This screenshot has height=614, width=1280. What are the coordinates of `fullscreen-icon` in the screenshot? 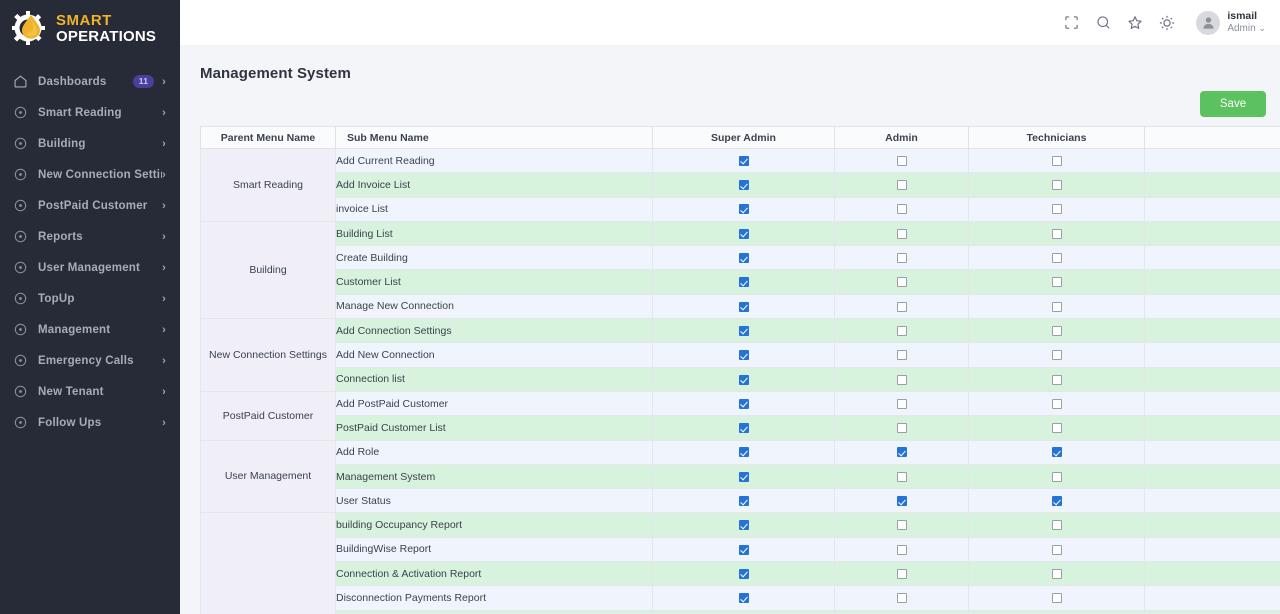 It's located at (1071, 23).